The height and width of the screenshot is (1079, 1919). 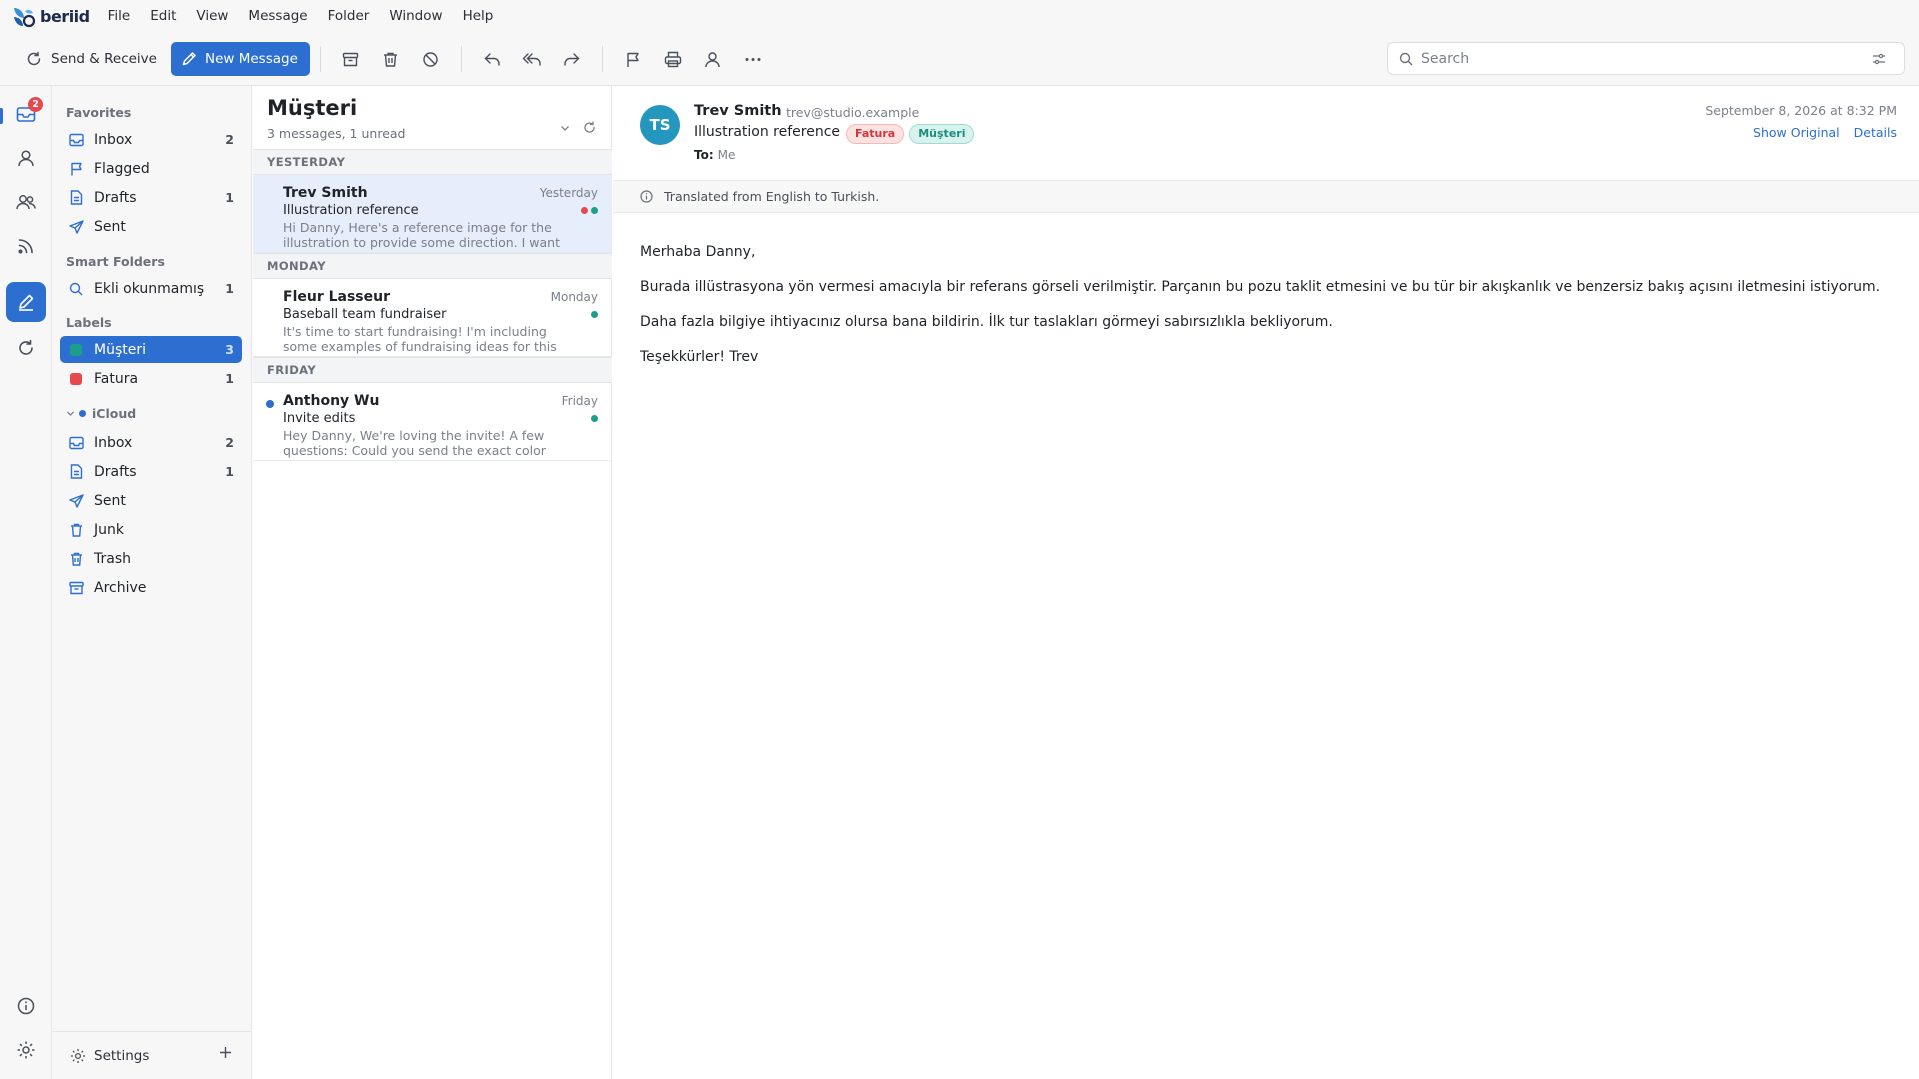 I want to click on icloud-folder-trash: Trash, so click(x=151, y=558).